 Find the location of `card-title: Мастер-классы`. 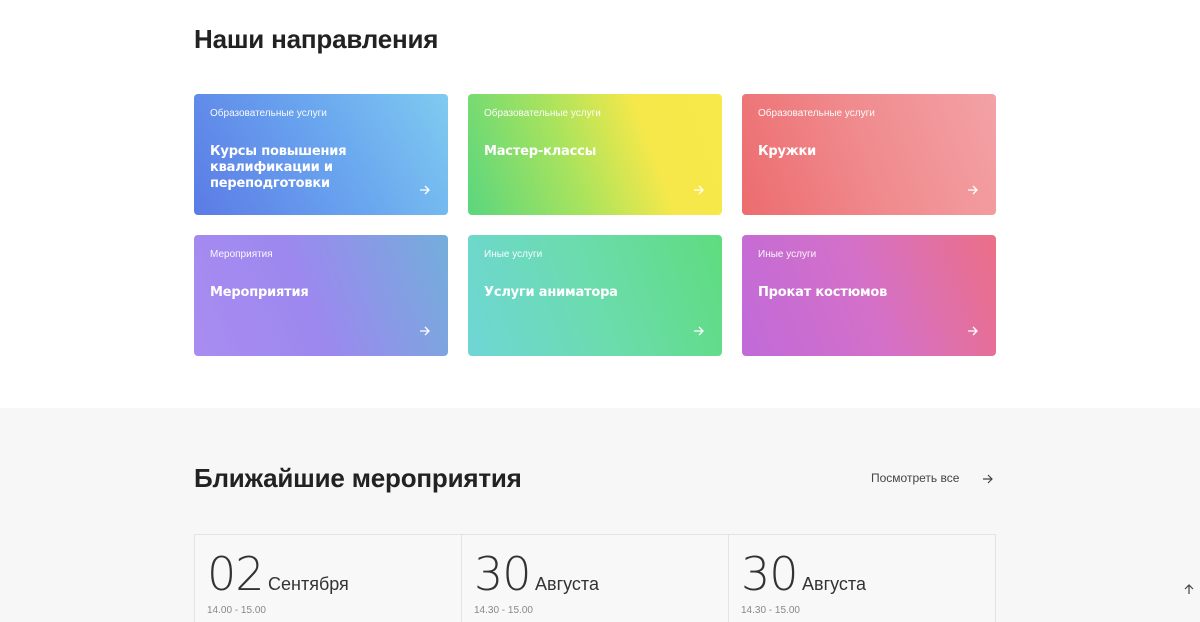

card-title: Мастер-классы is located at coordinates (540, 151).